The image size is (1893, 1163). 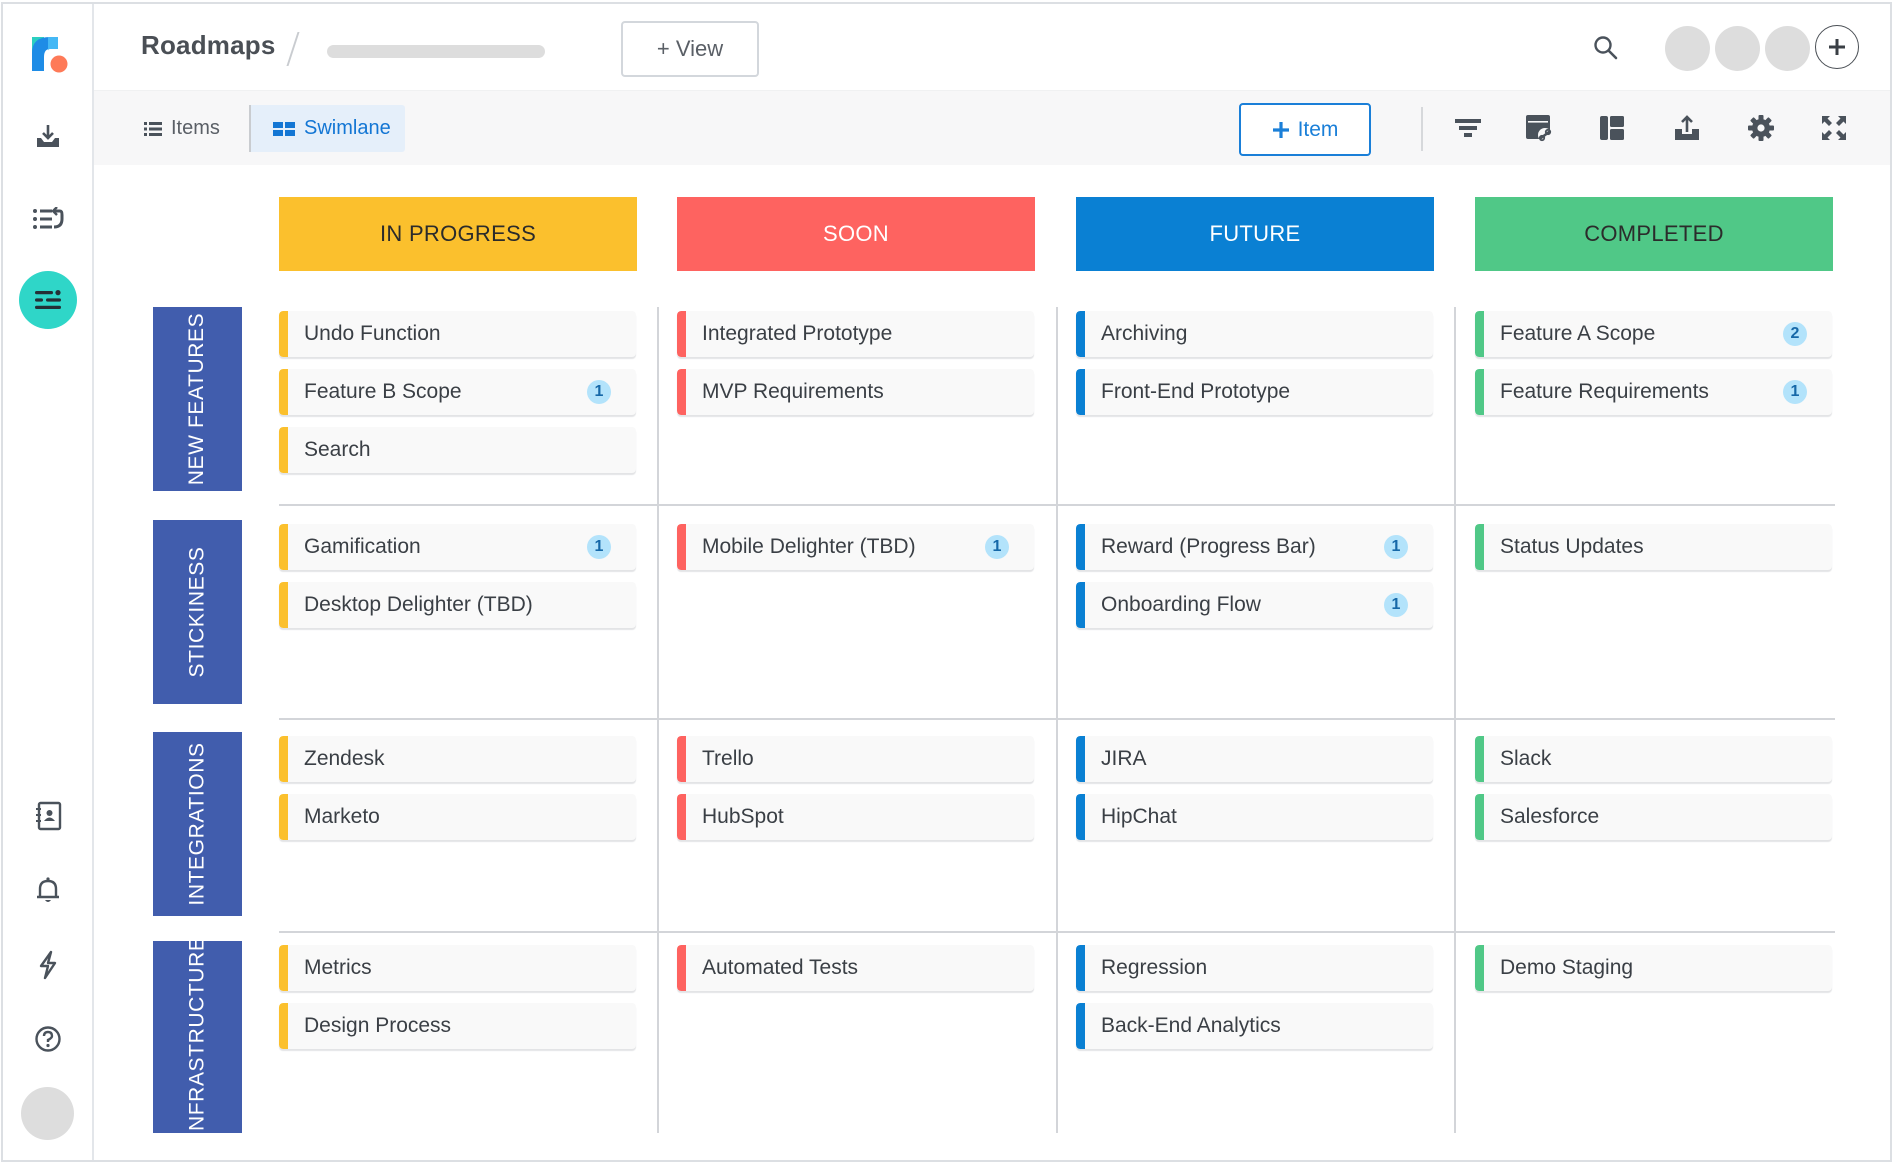 What do you see at coordinates (1761, 128) in the screenshot?
I see `settings-button` at bounding box center [1761, 128].